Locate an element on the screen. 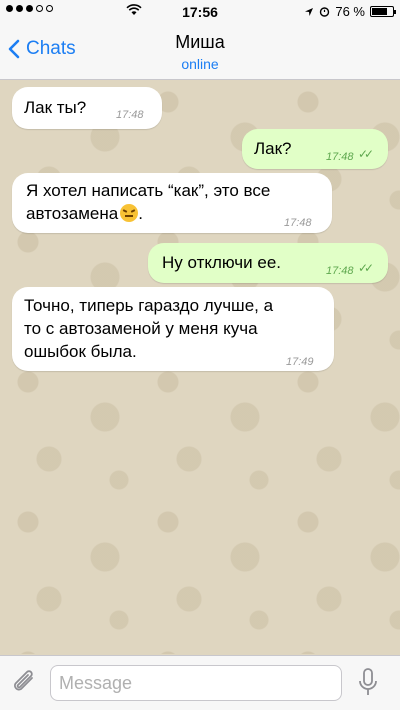 The width and height of the screenshot is (400, 710). location-arrow-icon is located at coordinates (309, 11).